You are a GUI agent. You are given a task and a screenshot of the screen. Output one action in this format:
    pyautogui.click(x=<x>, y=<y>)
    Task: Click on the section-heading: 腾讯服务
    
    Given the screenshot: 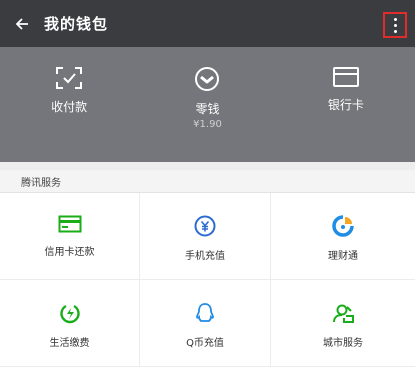 What is the action you would take?
    pyautogui.click(x=207, y=181)
    